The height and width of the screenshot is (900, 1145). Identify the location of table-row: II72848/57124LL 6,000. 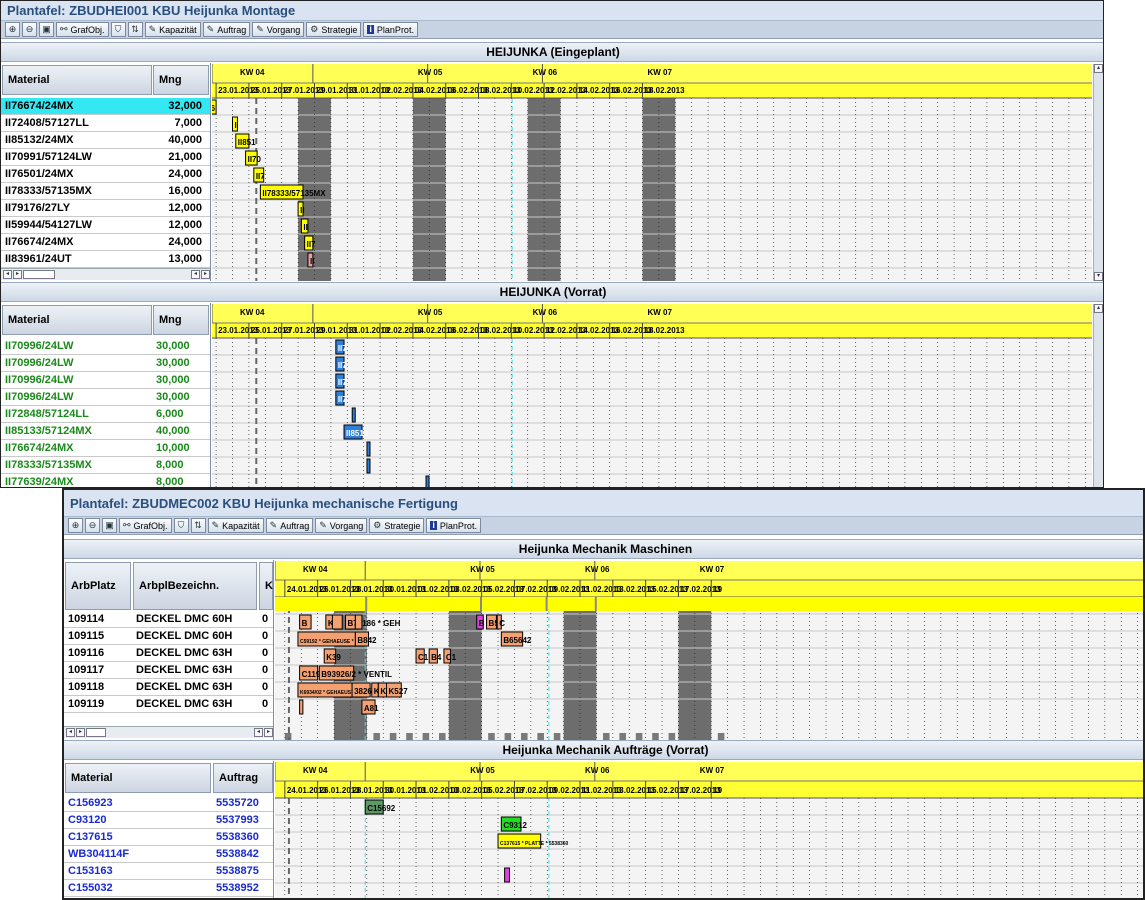
(105, 414).